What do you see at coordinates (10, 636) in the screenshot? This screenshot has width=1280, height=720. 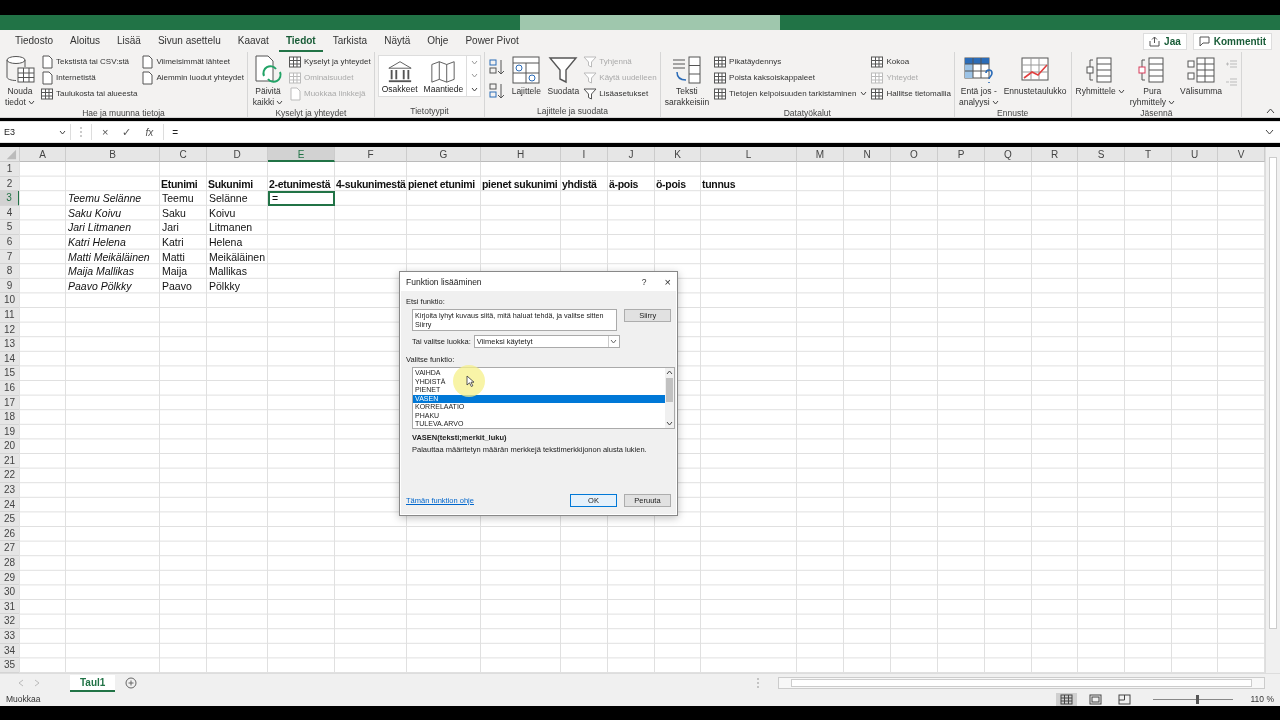 I see `row-header: 33` at bounding box center [10, 636].